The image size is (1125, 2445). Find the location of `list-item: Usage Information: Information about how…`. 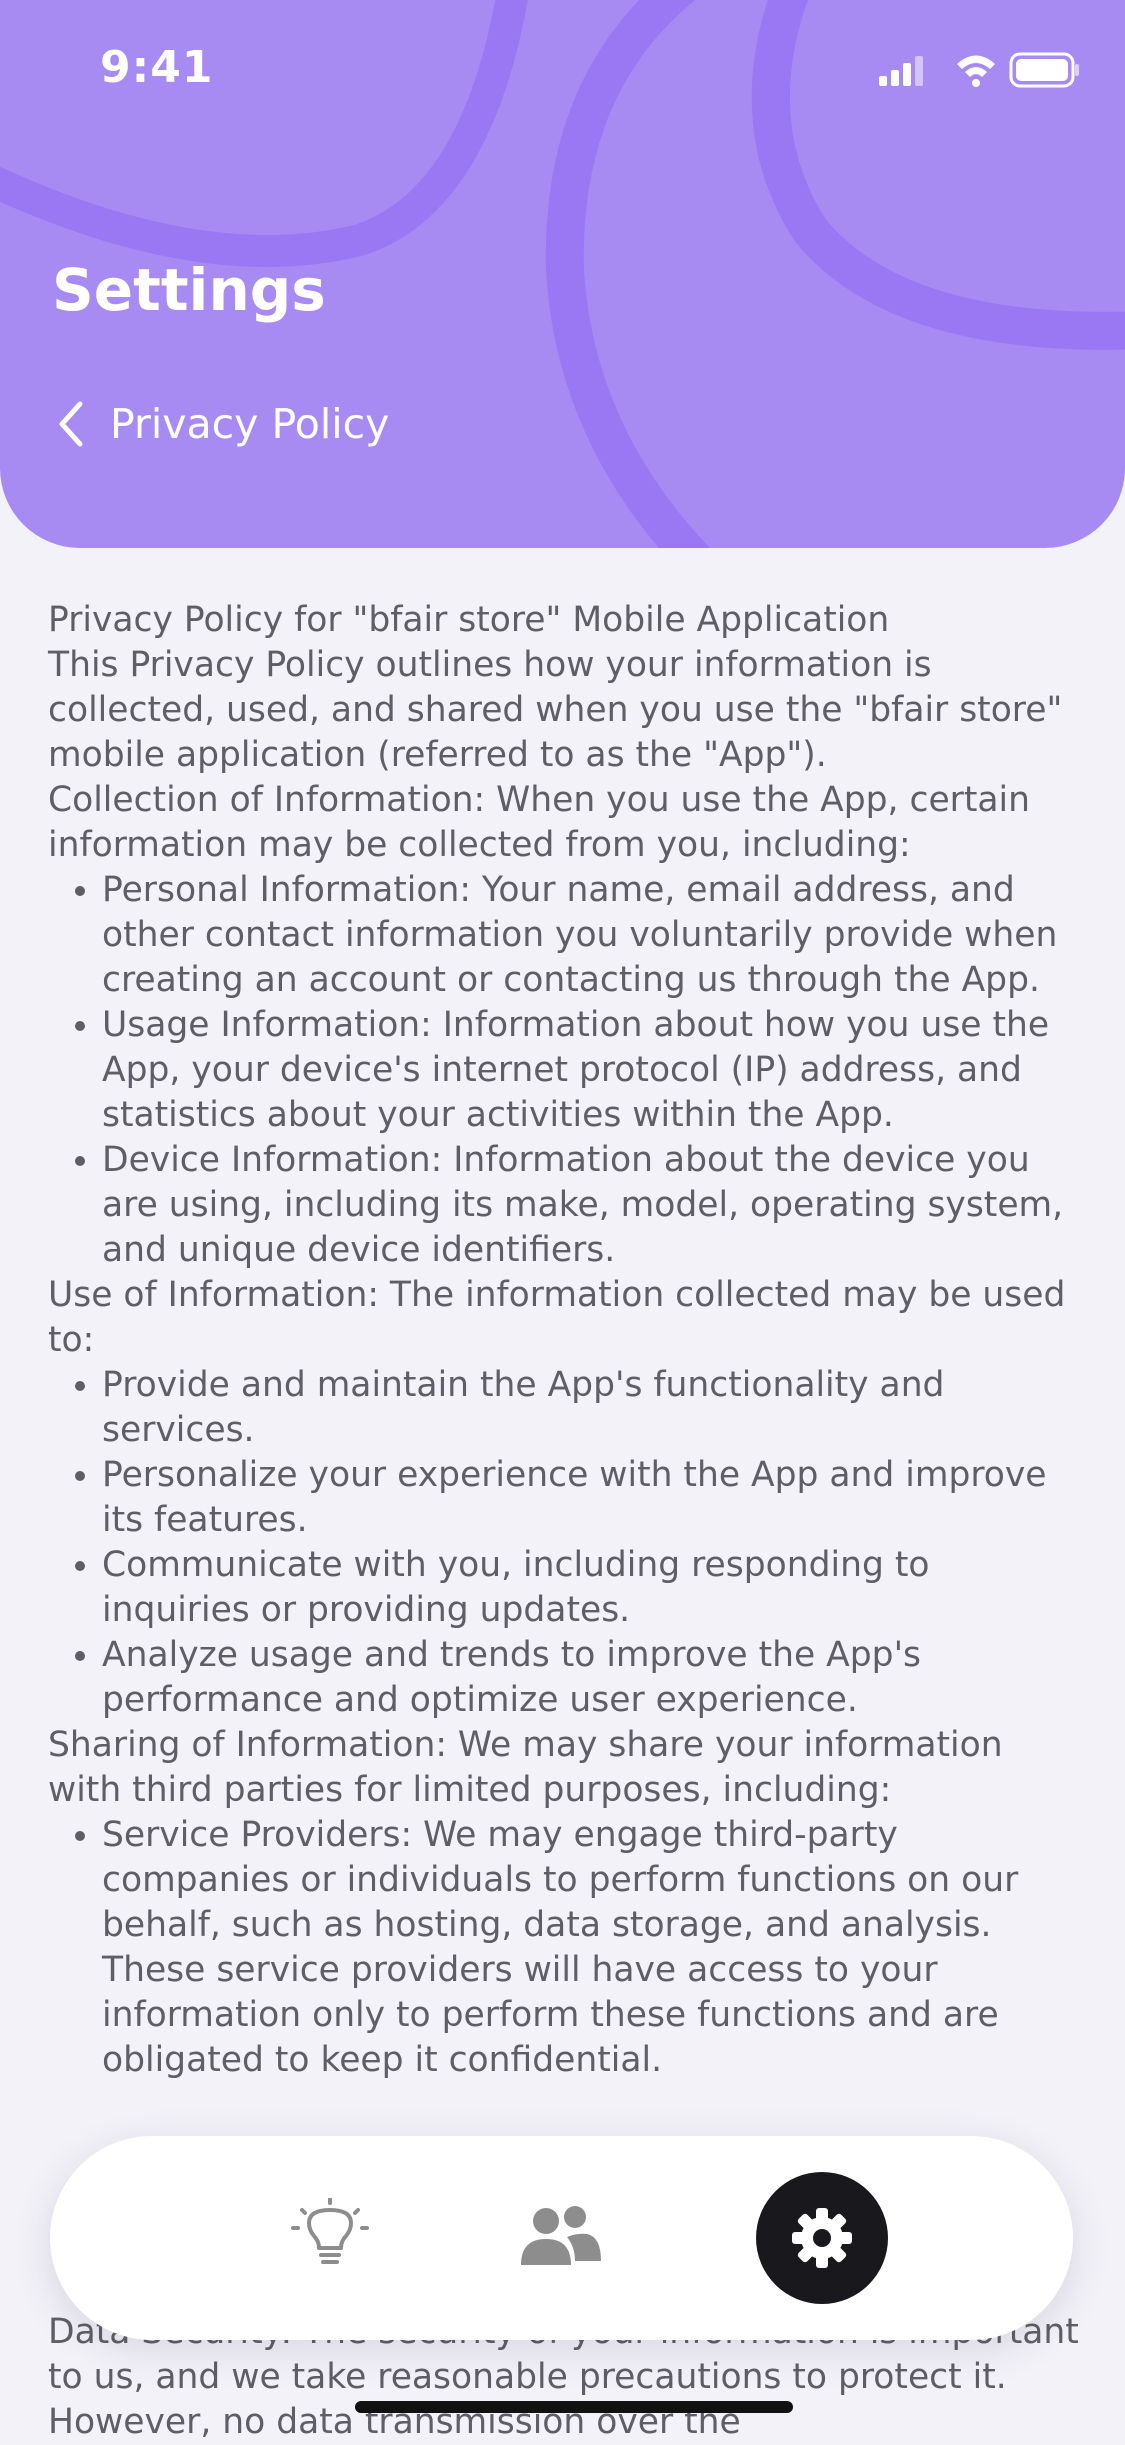

list-item: Usage Information: Information about how… is located at coordinates (590, 1070).